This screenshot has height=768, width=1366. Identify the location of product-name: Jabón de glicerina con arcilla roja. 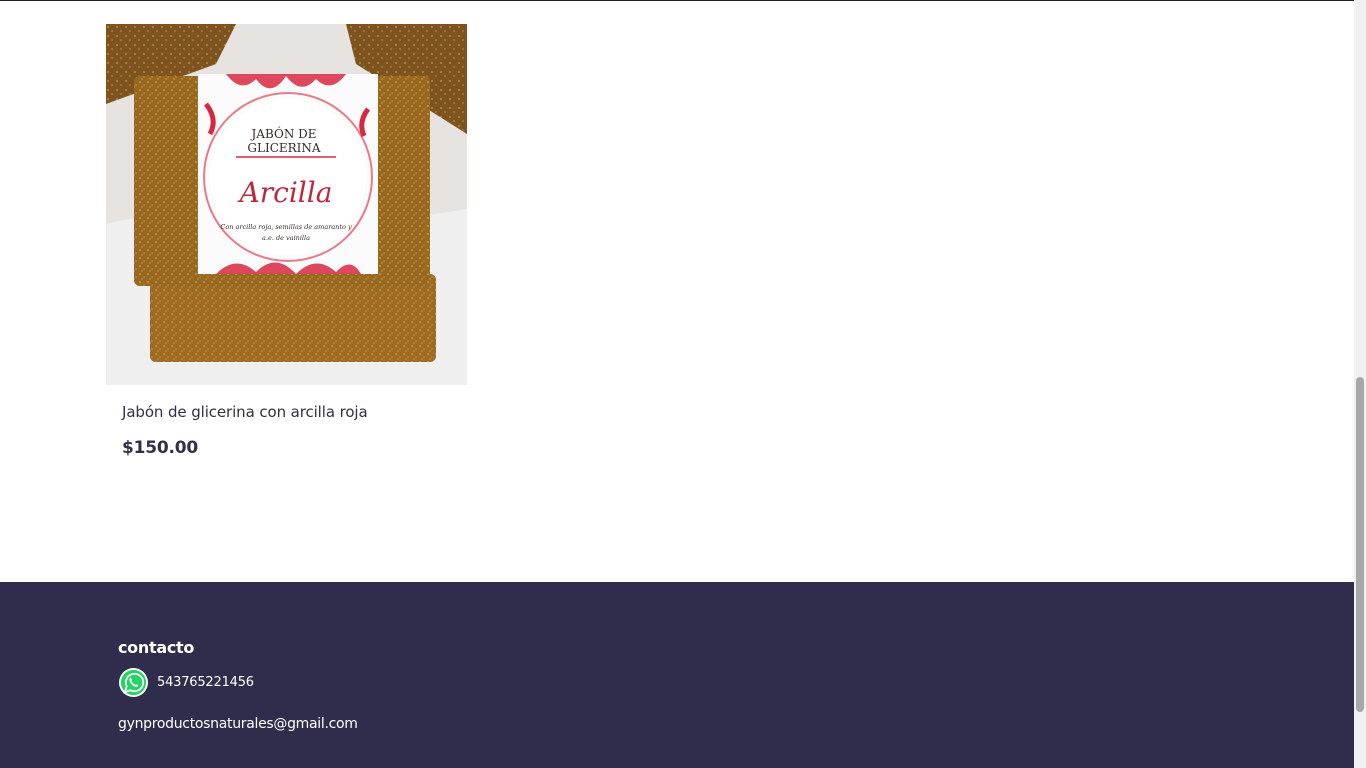
(292, 412).